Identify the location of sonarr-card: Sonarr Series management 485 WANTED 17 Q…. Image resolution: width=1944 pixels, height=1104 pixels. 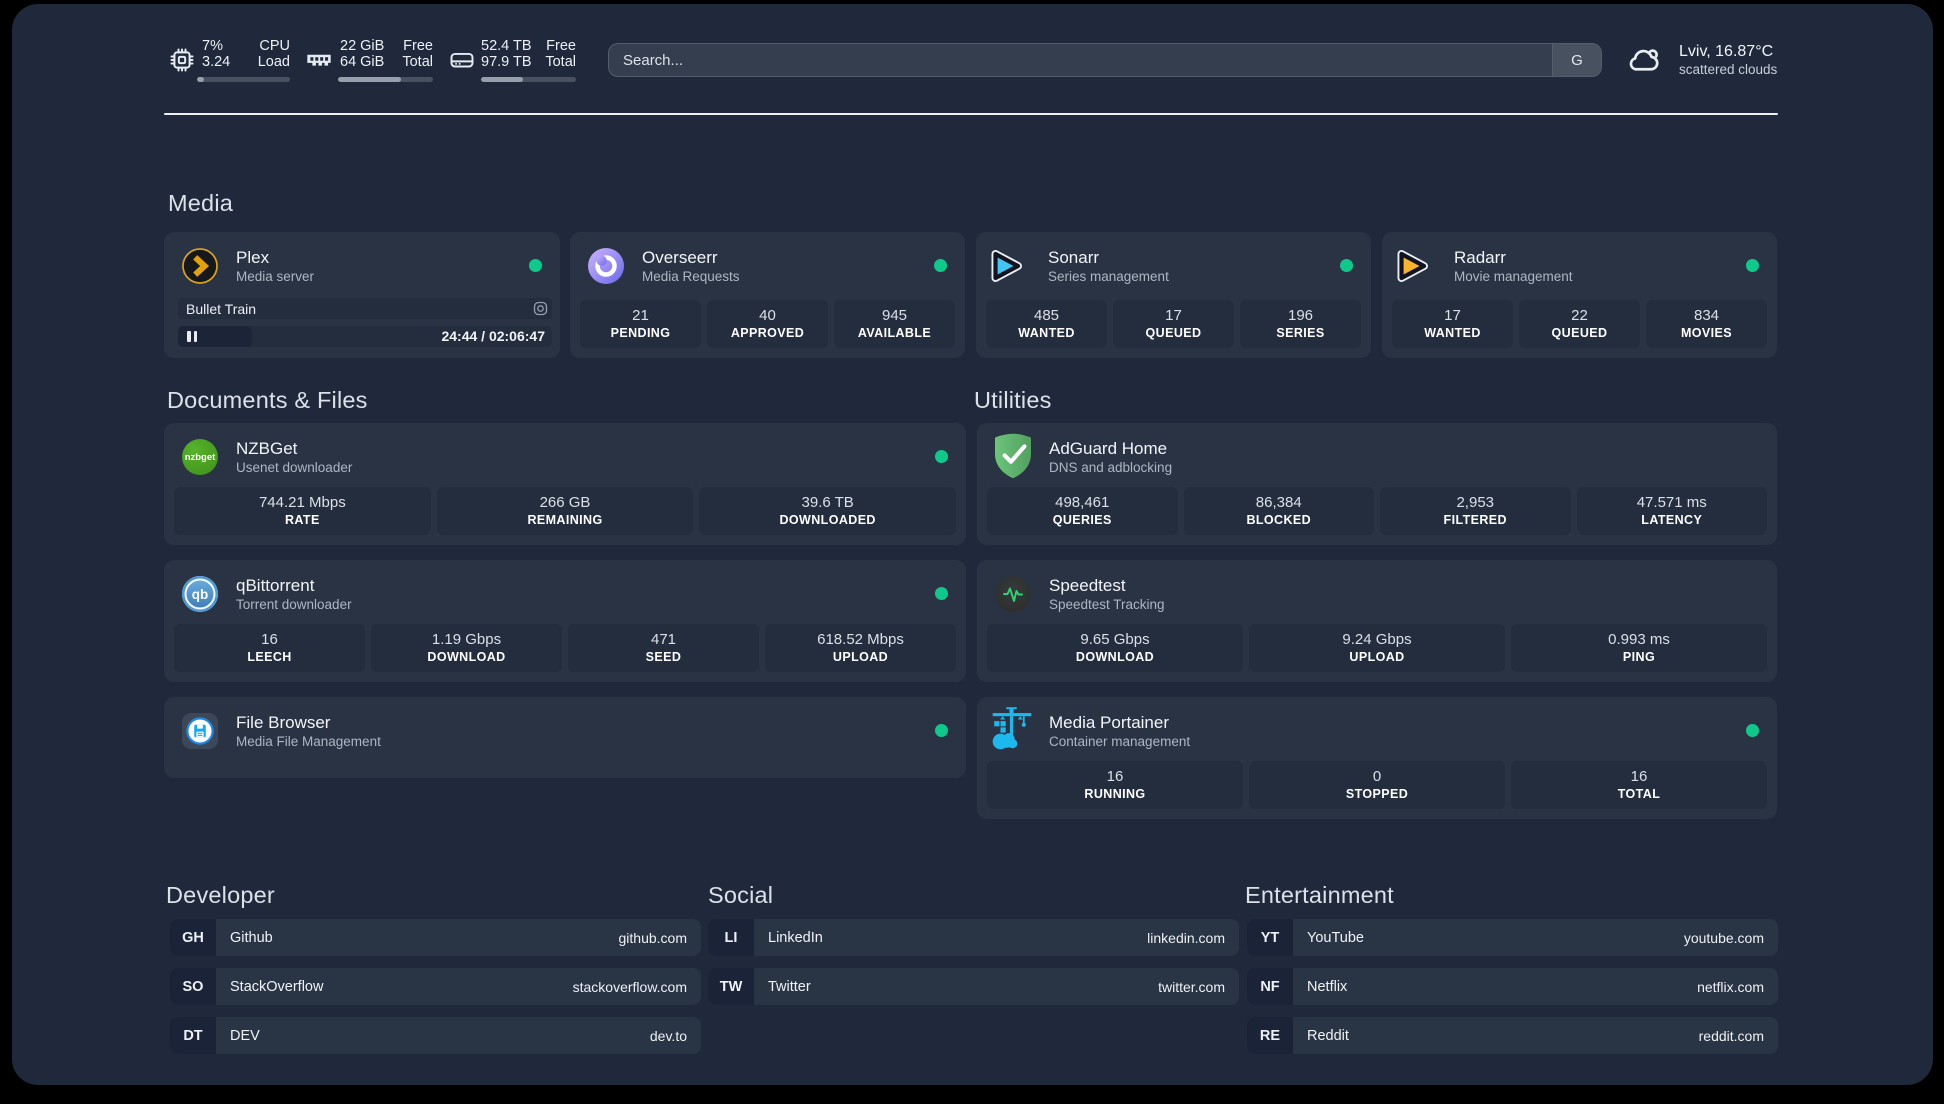
(1173, 295).